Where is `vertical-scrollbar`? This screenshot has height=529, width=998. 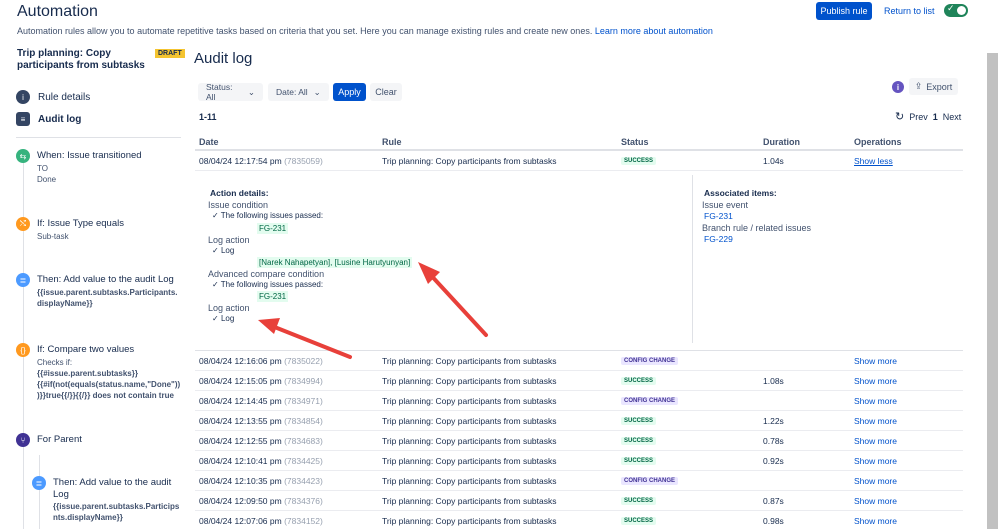
vertical-scrollbar is located at coordinates (992, 291).